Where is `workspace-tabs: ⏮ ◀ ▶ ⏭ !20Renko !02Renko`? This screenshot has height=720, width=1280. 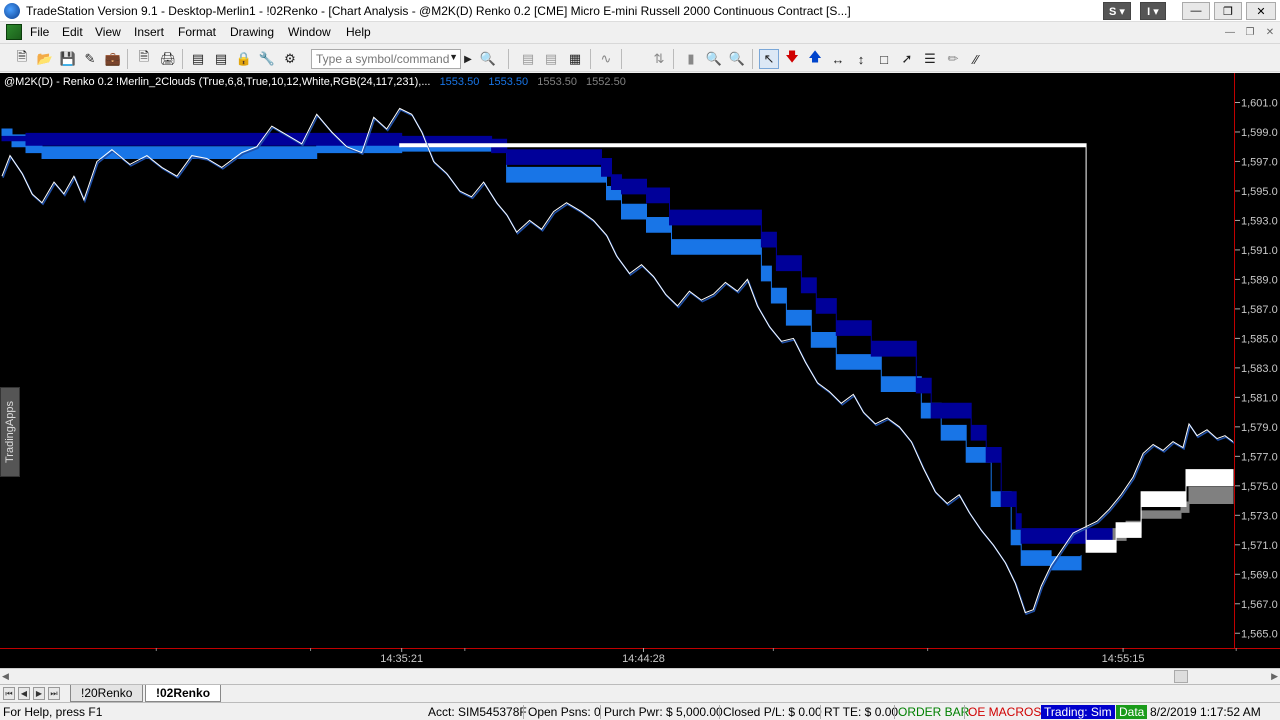
workspace-tabs: ⏮ ◀ ▶ ⏭ !20Renko !02Renko is located at coordinates (640, 693).